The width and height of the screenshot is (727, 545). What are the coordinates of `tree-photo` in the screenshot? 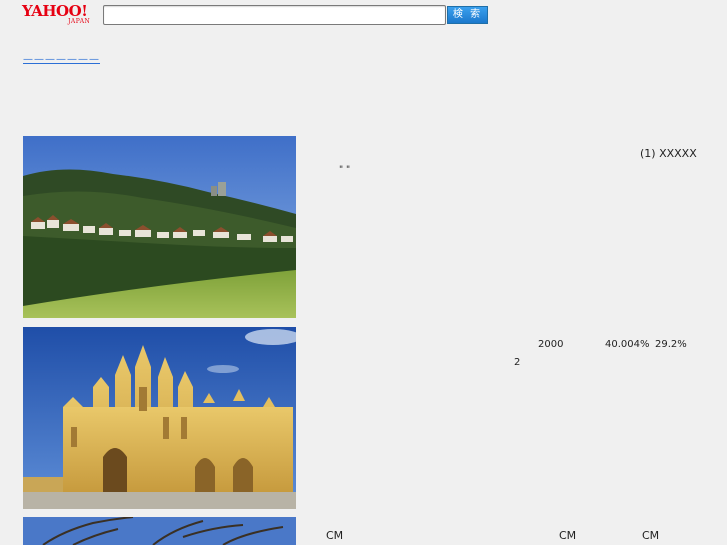 It's located at (159, 531).